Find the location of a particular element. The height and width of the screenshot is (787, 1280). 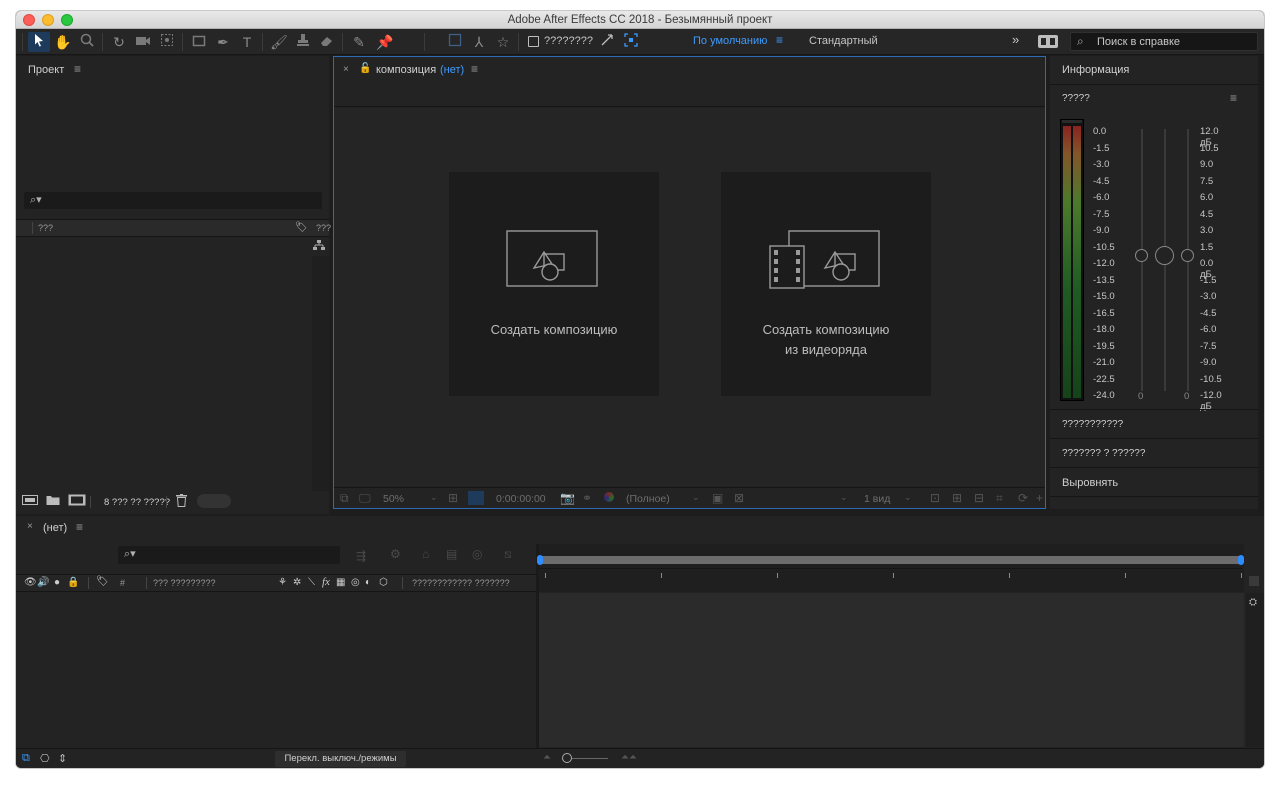

help-search-input: Поиск в справке is located at coordinates (1138, 42).